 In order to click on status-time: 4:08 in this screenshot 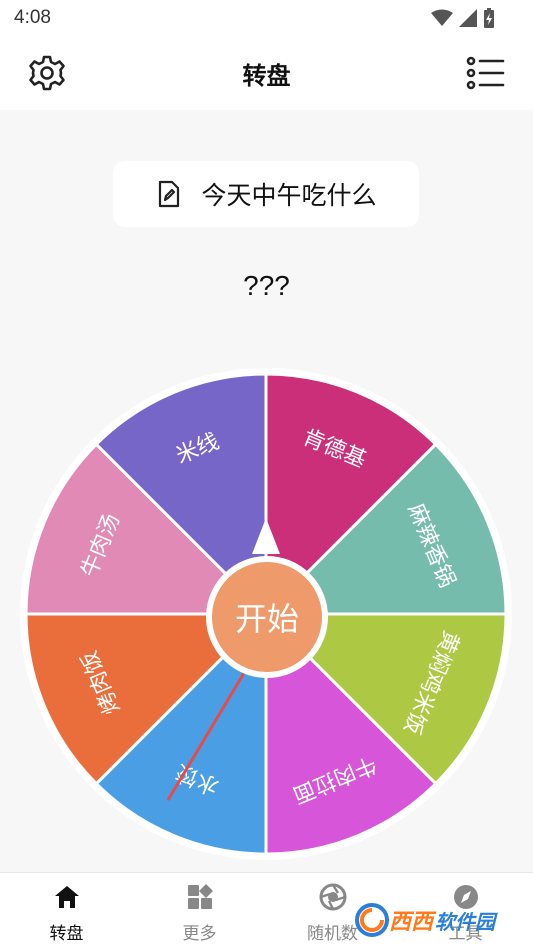, I will do `click(32, 17)`.